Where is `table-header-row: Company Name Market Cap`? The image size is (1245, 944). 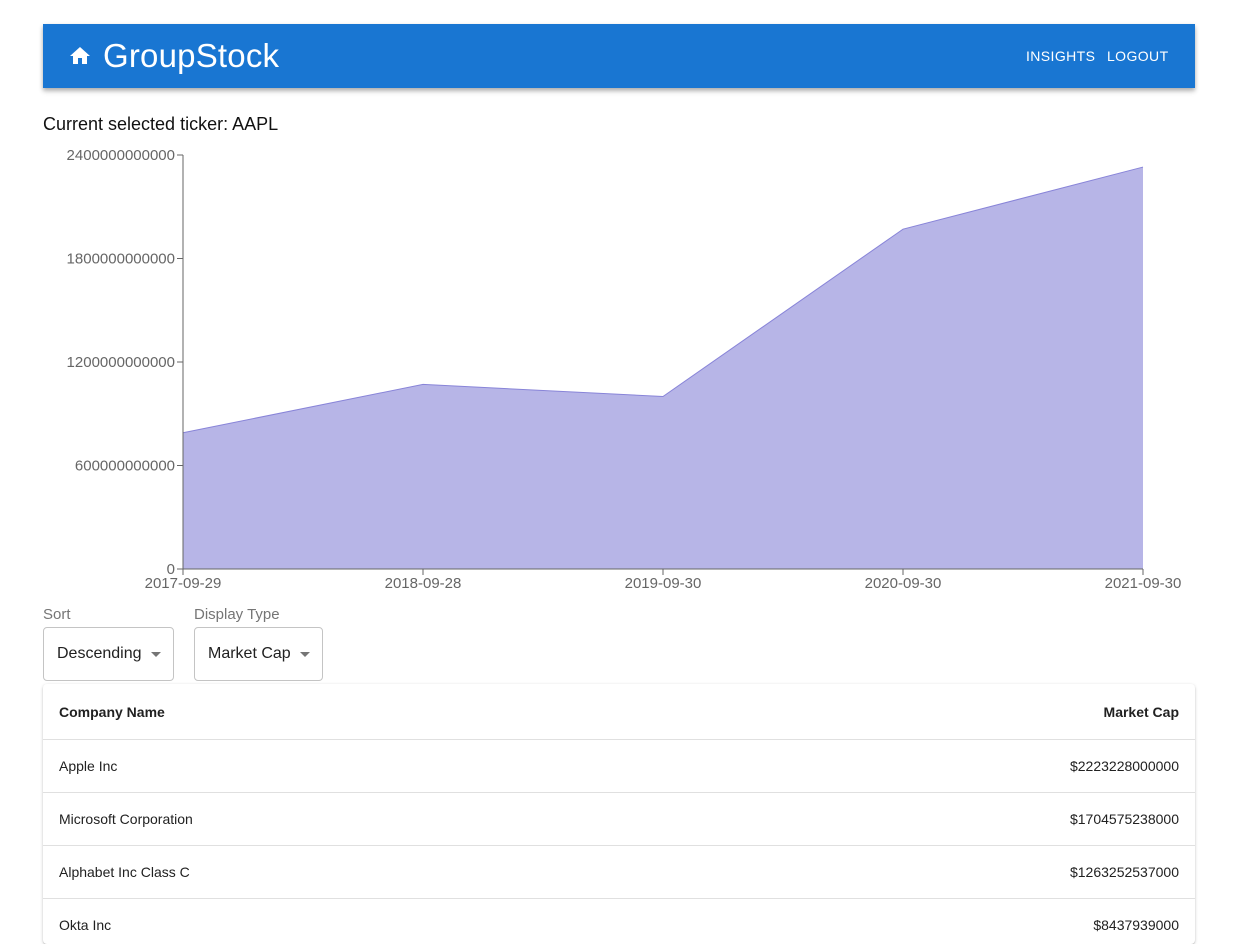 table-header-row: Company Name Market Cap is located at coordinates (619, 712).